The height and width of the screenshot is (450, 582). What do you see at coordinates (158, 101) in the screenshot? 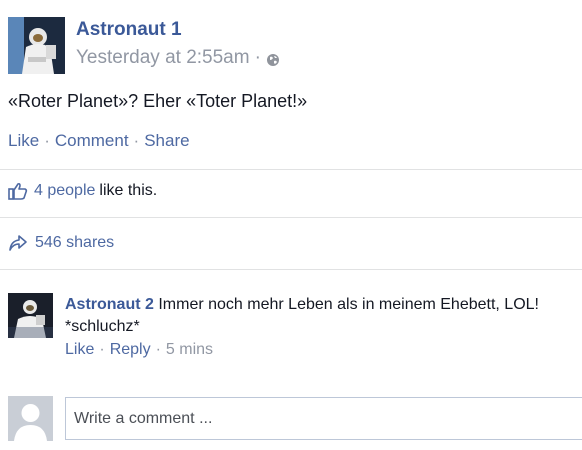
I see `post-text: «Roter Planet»? Eher «Toter Planet!»` at bounding box center [158, 101].